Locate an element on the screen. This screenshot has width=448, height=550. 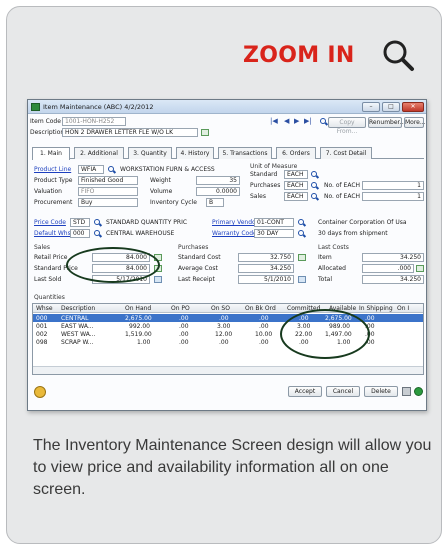
cell-on-hand: 1.00 is located at coordinates (144, 342).